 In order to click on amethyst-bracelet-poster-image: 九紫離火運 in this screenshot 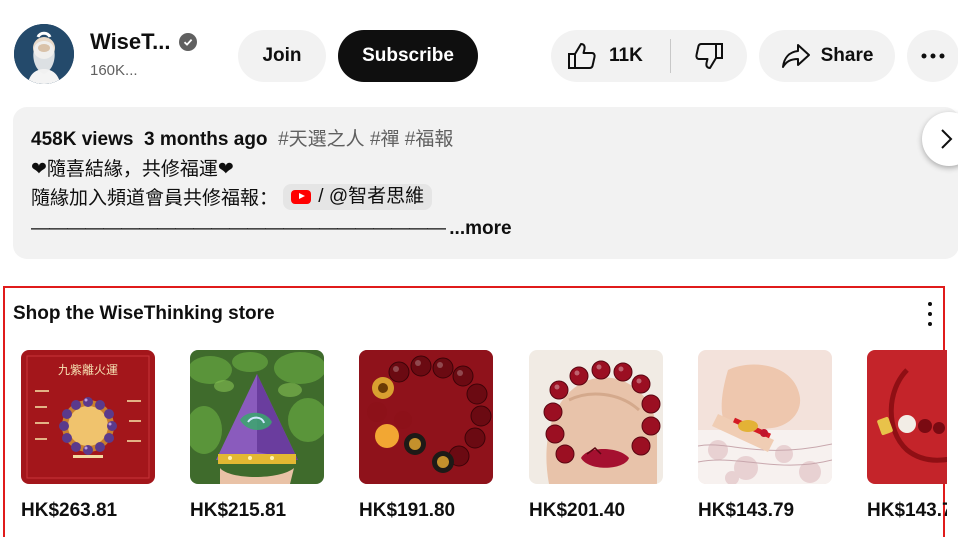, I will do `click(88, 417)`.